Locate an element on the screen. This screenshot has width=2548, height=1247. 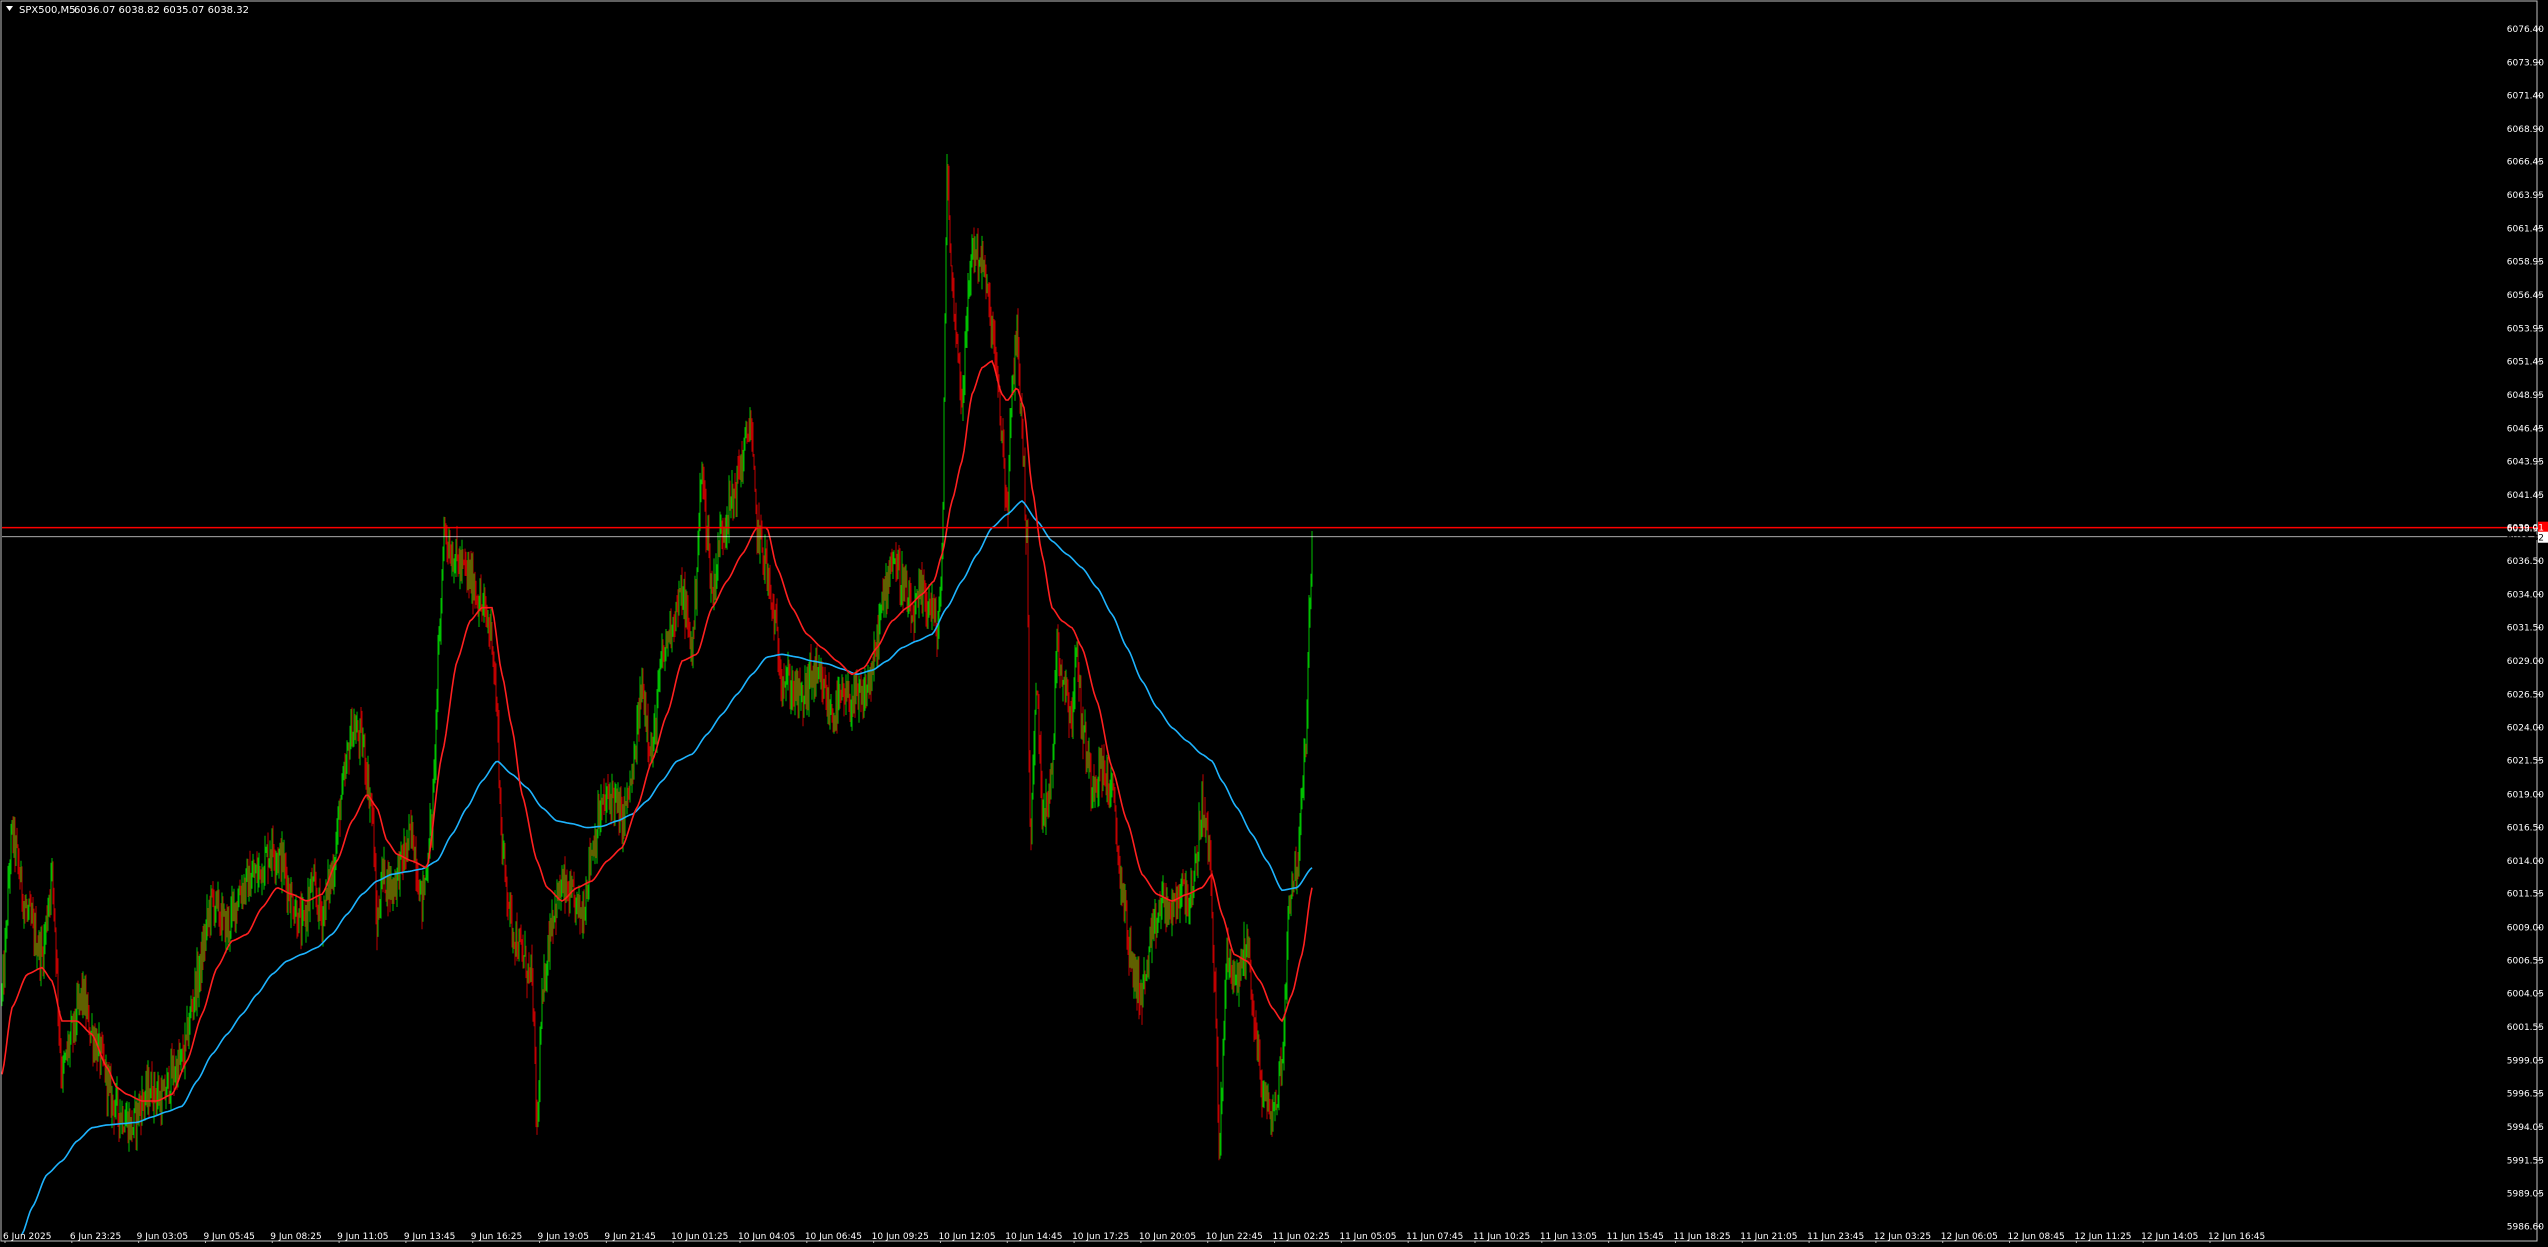
price-tick-label: 6068.90 is located at coordinates (2525, 130).